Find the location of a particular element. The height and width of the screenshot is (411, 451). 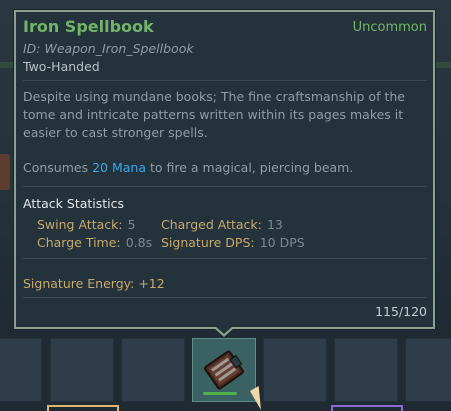

item-rarity: Uncommon is located at coordinates (389, 27).